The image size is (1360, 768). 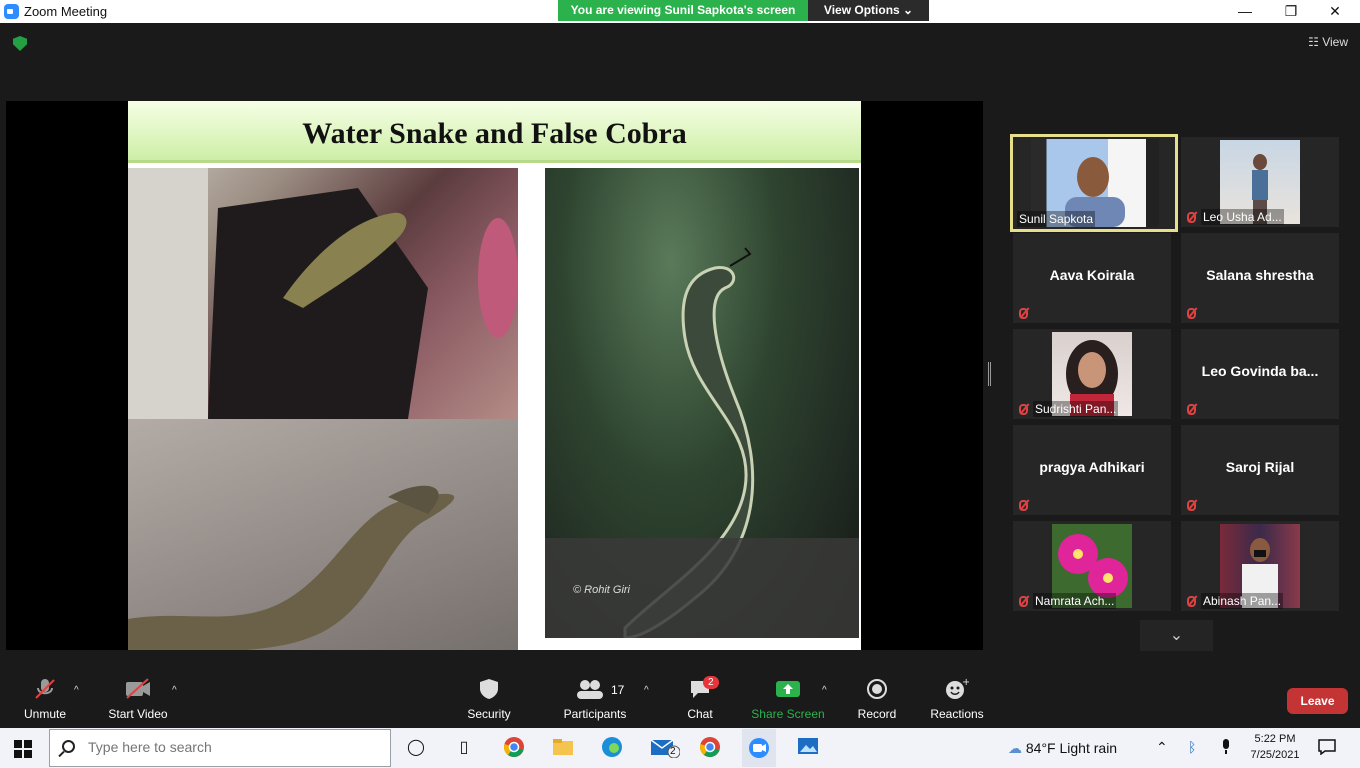 I want to click on water-snake-photo-ground, so click(x=323, y=534).